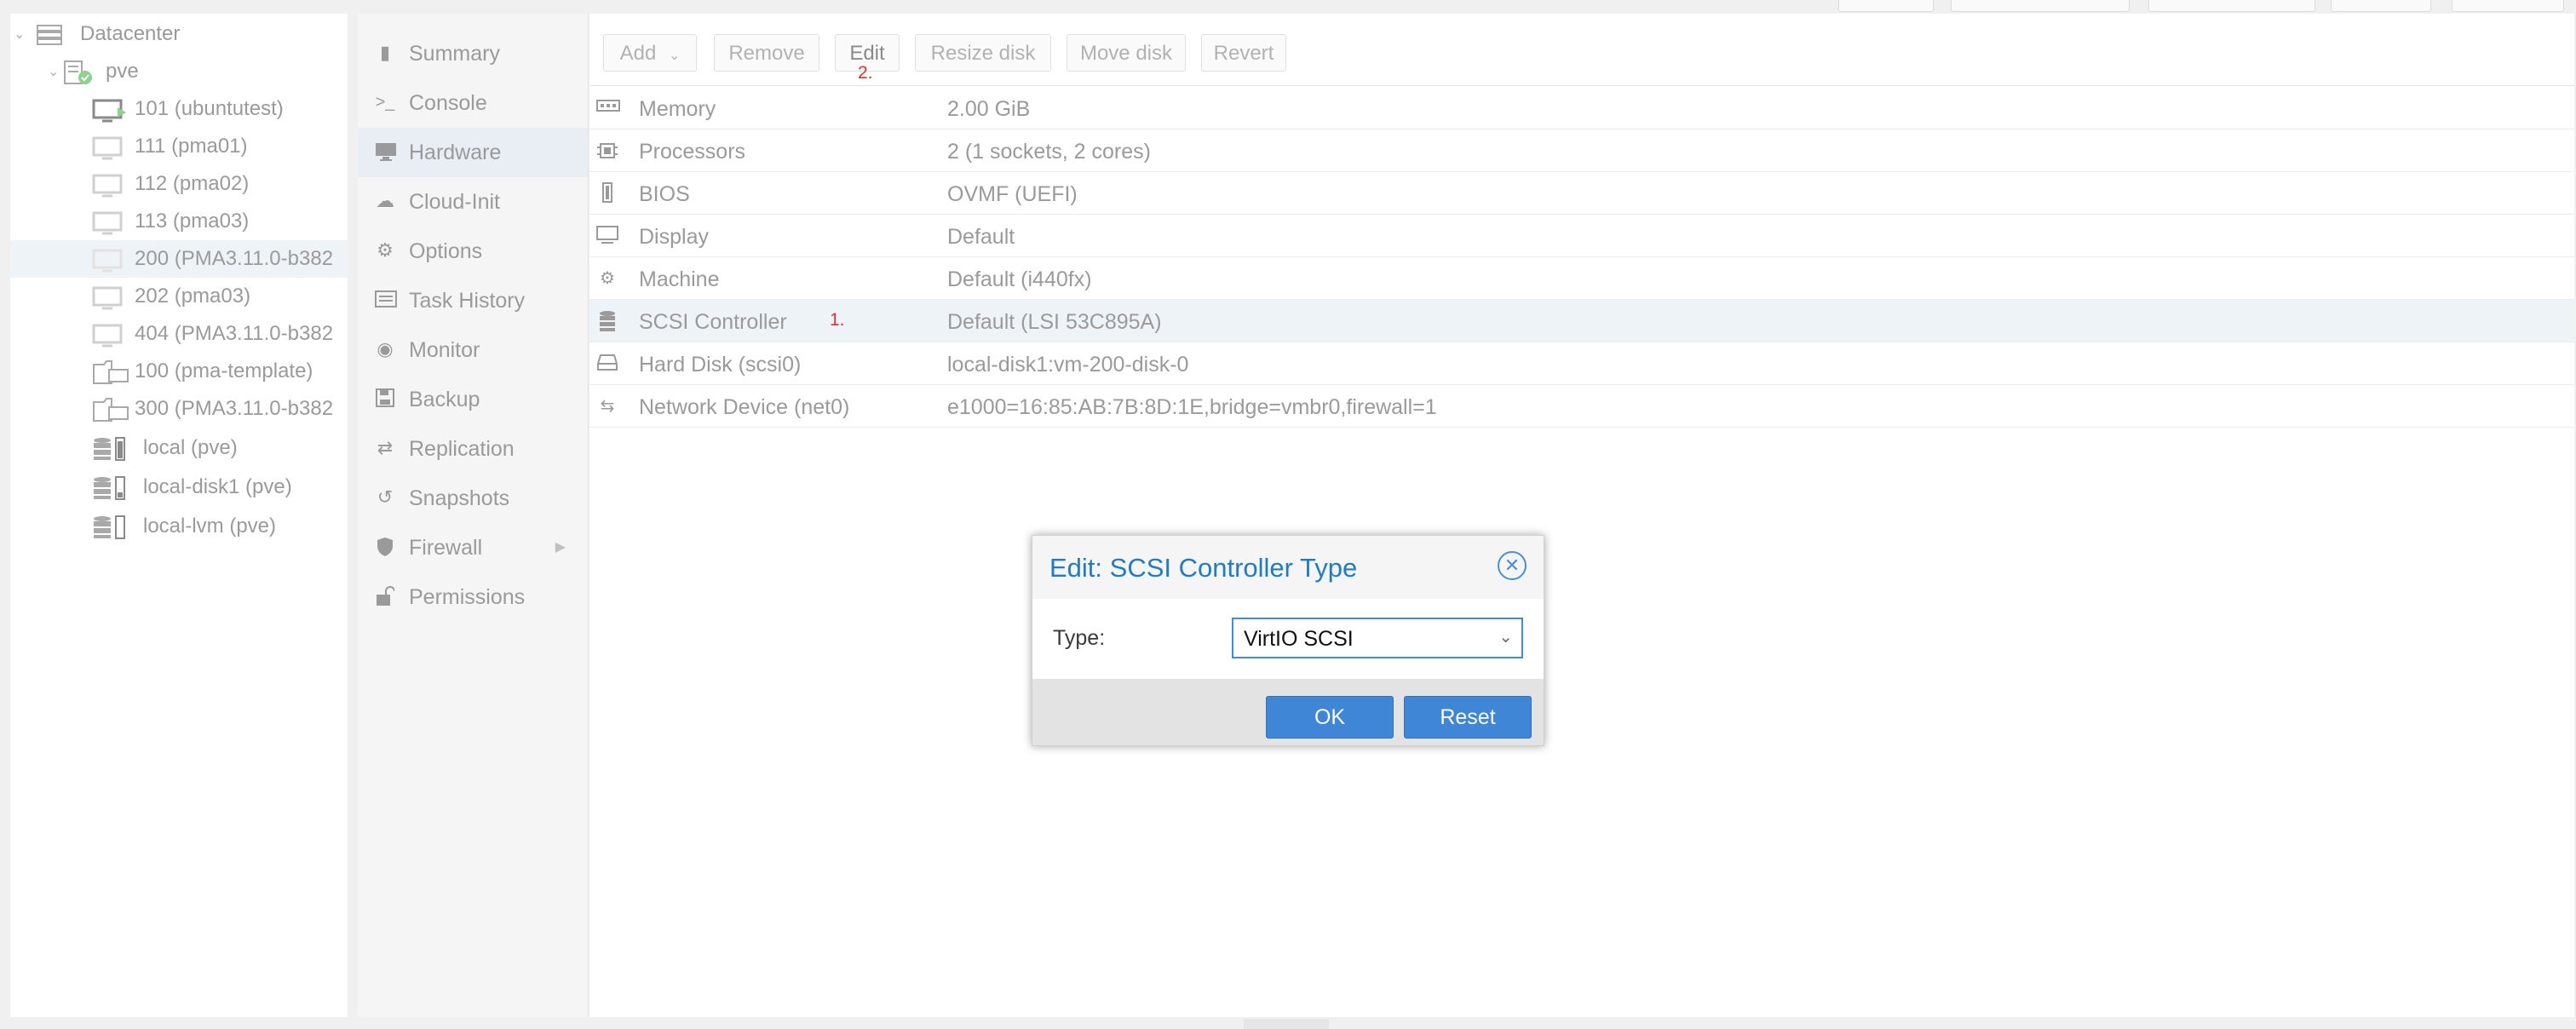  Describe the element at coordinates (179, 296) in the screenshot. I see `tree-item-vm: 202 (pma03)` at that location.